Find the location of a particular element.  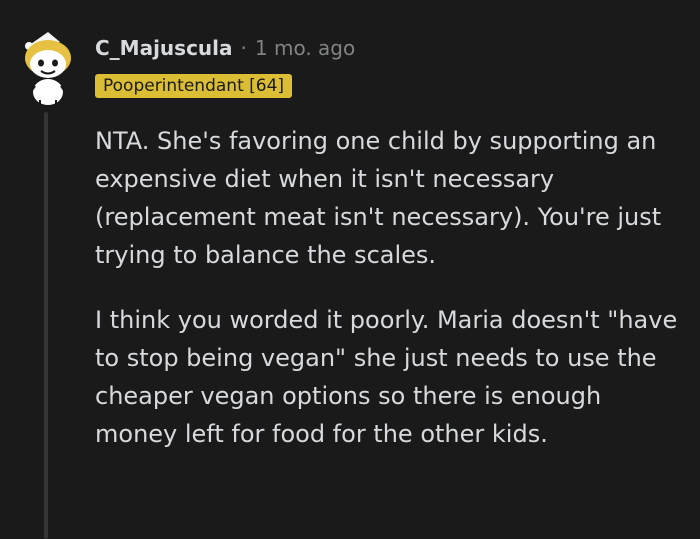

user-flair: Pooperintendant [64] is located at coordinates (194, 86).